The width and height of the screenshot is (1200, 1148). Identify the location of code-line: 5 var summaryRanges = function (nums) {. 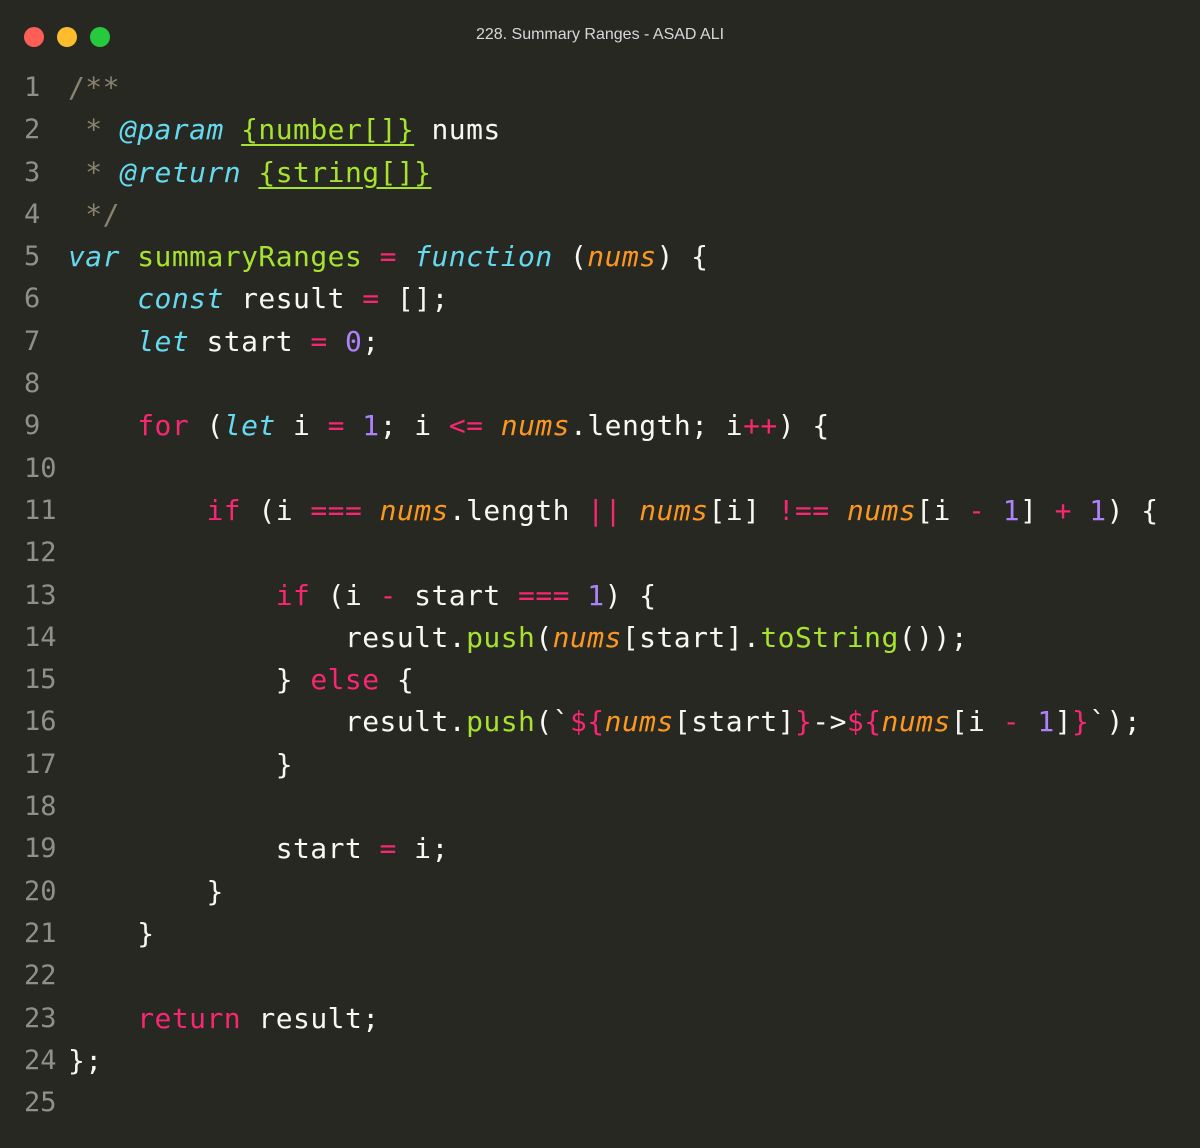
(600, 257).